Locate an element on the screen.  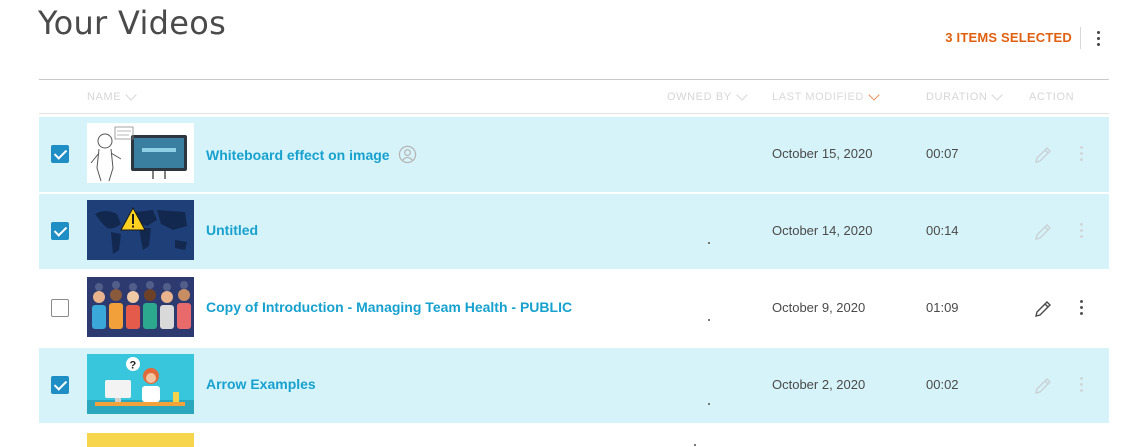
video-title-link: Whiteboard effect on image is located at coordinates (311, 154).